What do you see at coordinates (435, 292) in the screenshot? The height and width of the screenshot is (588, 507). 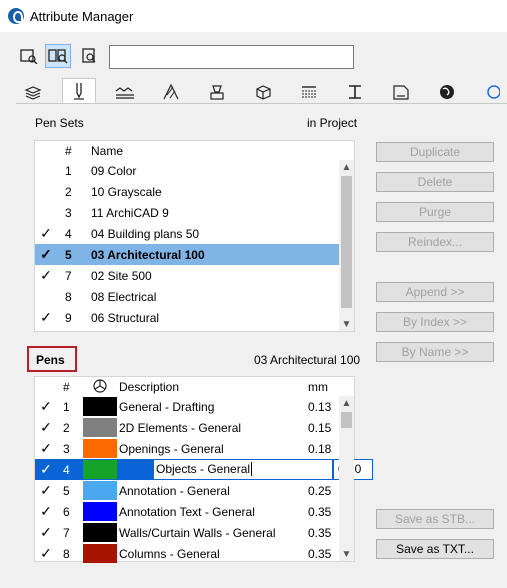 I see `append-button: Append >>` at bounding box center [435, 292].